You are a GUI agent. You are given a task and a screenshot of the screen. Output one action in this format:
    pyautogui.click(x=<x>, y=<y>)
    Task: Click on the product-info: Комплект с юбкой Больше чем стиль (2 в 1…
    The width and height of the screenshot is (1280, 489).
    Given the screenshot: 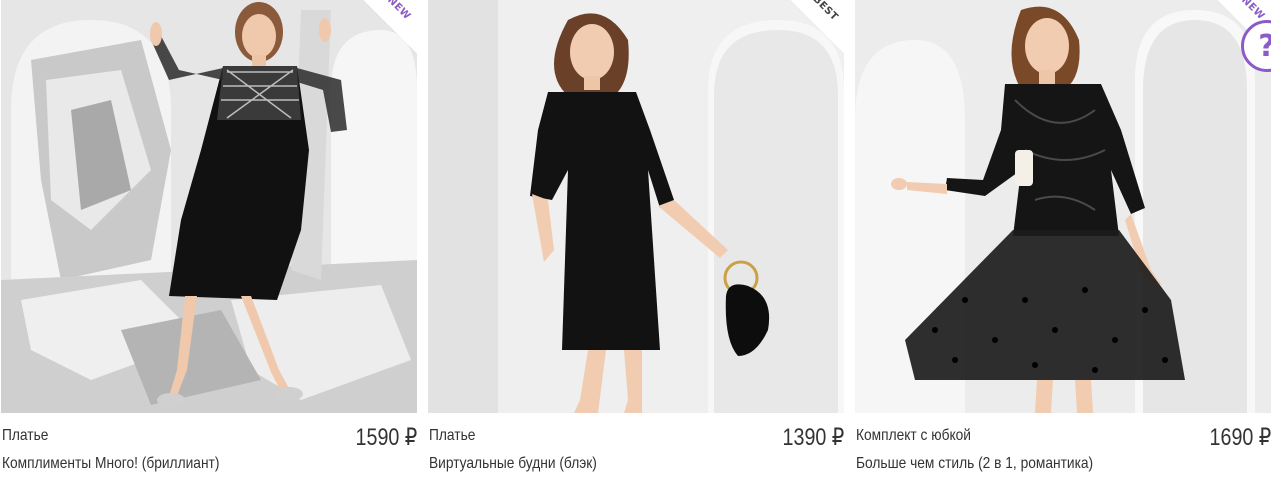 What is the action you would take?
    pyautogui.click(x=1063, y=451)
    